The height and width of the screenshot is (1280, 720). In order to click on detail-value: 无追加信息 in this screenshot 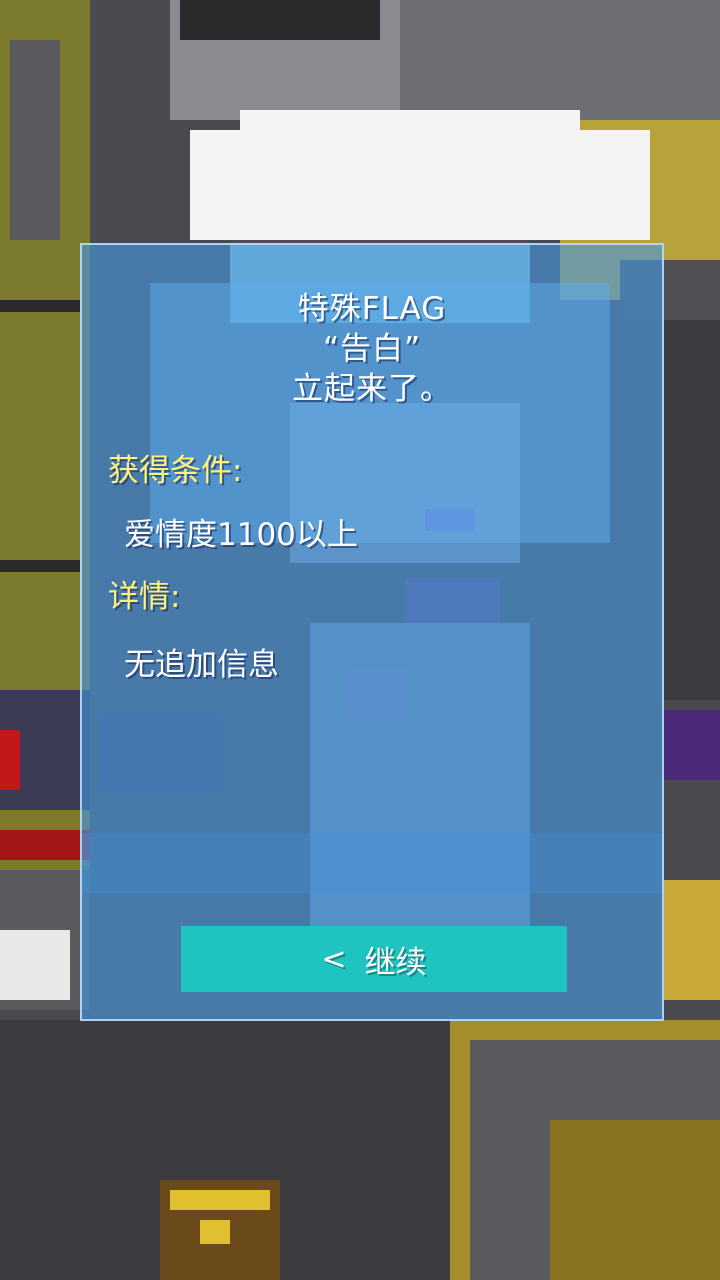, I will do `click(201, 665)`.